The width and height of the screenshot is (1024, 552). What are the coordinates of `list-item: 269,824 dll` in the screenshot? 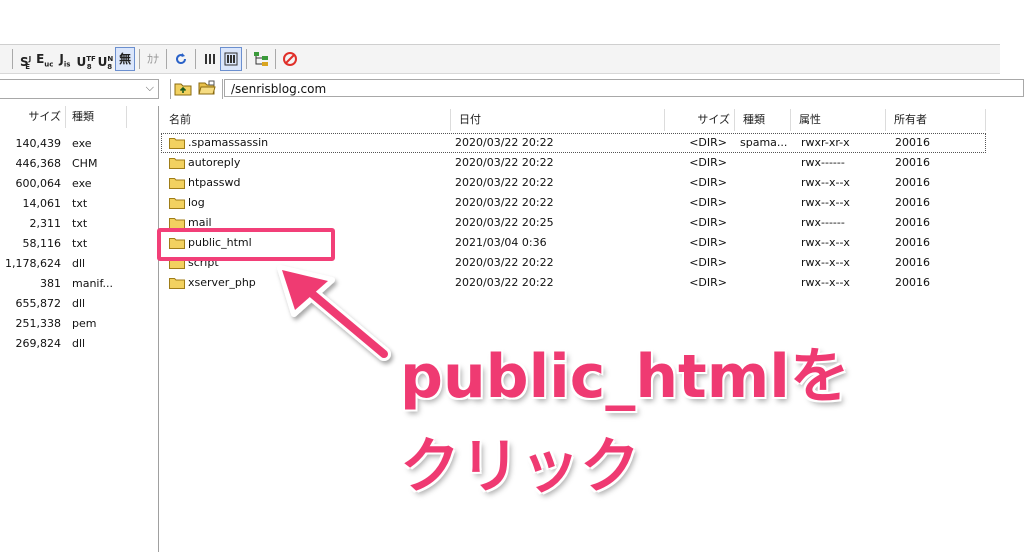 It's located at (79, 344).